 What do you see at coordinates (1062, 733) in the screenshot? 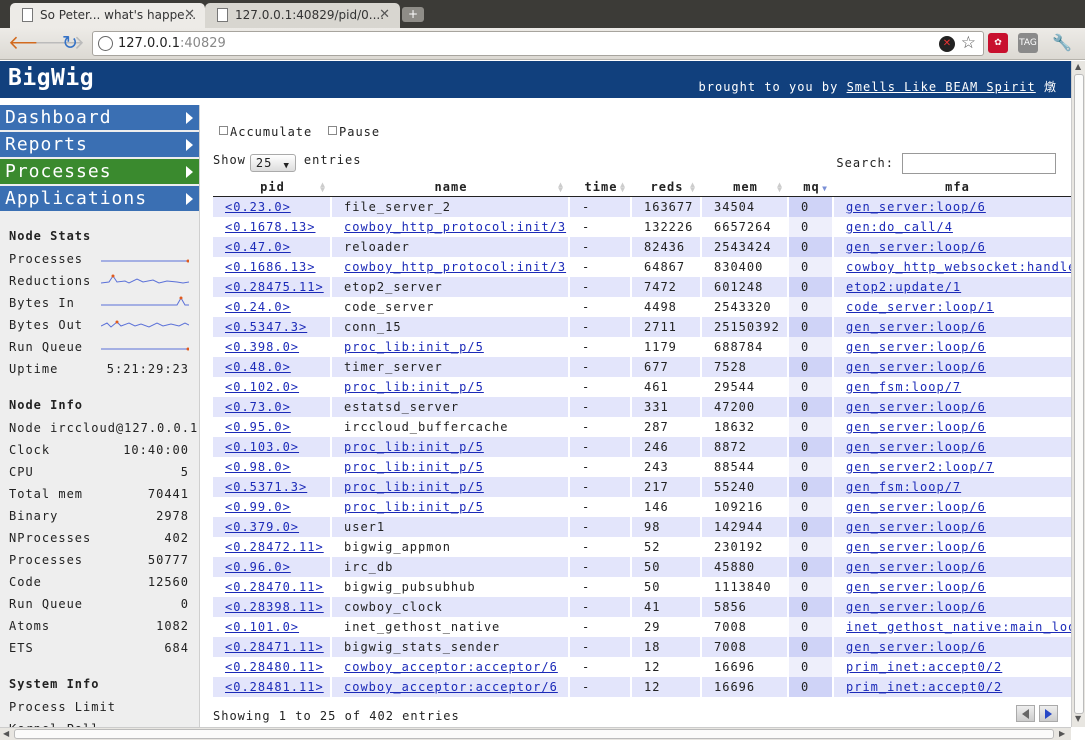
I see `scroll-right-icon: ▶` at bounding box center [1062, 733].